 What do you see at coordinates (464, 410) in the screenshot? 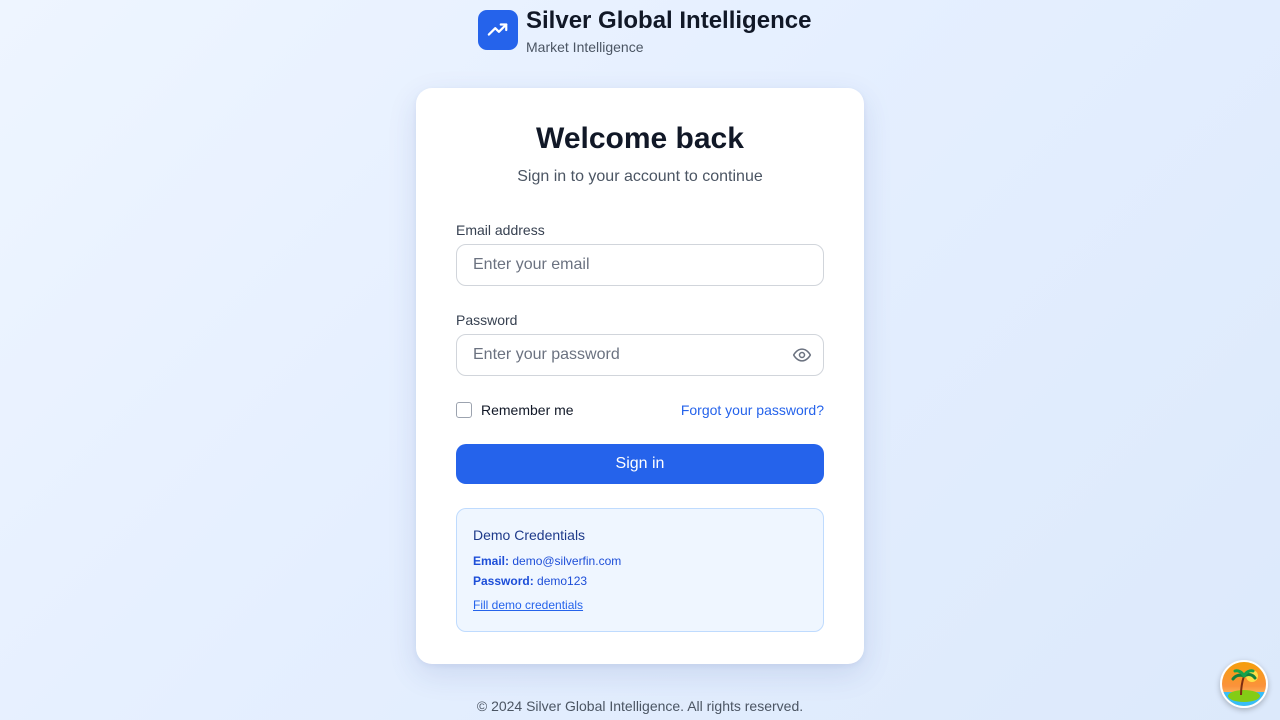
I see `remember-me-checkbox` at bounding box center [464, 410].